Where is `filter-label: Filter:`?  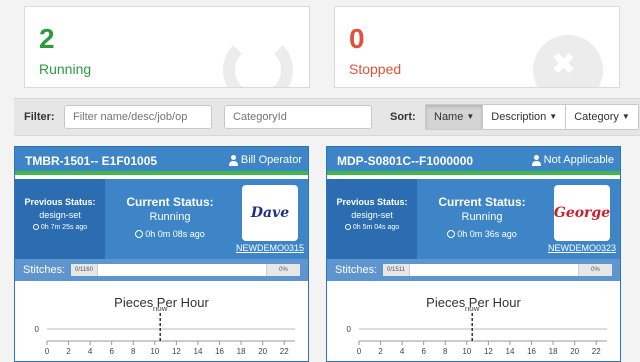
filter-label: Filter: is located at coordinates (39, 117).